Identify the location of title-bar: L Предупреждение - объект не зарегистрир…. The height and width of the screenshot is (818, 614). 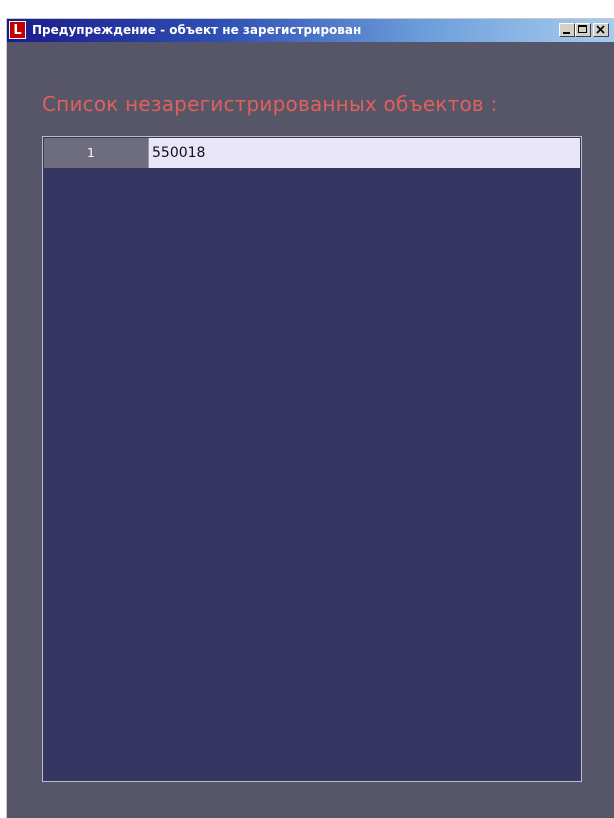
(310, 30).